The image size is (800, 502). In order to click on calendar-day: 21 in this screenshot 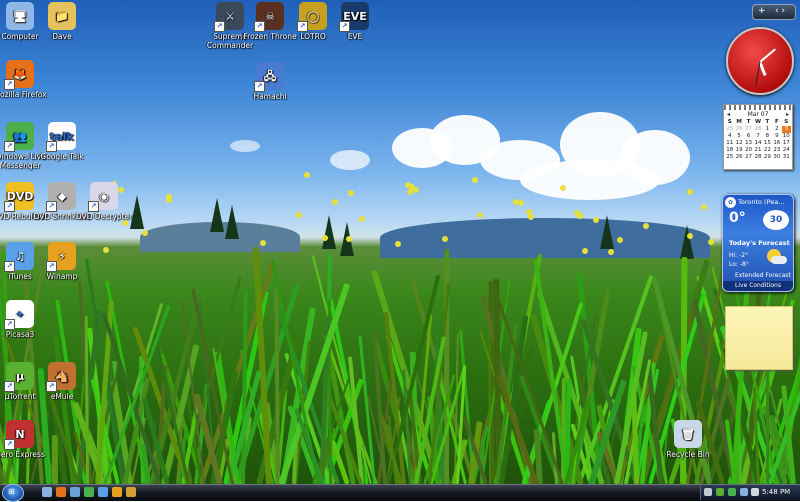, I will do `click(757, 150)`.